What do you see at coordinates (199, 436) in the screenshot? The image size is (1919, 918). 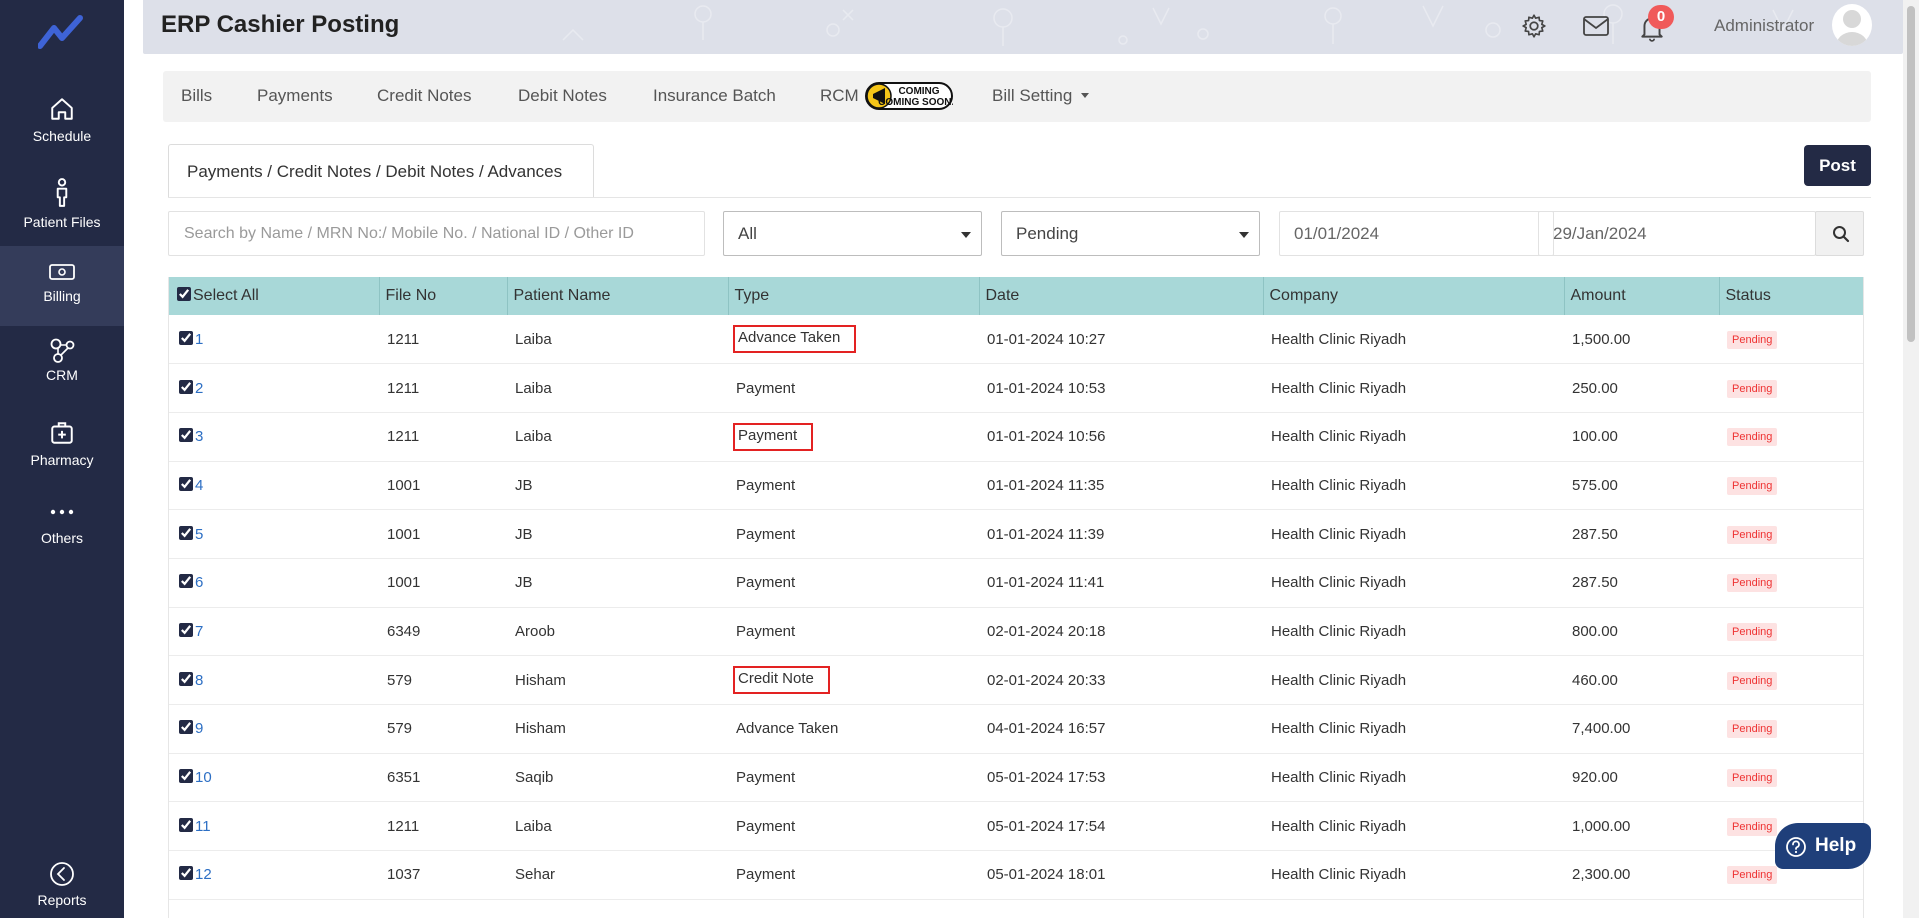 I see `row-number-link: 3` at bounding box center [199, 436].